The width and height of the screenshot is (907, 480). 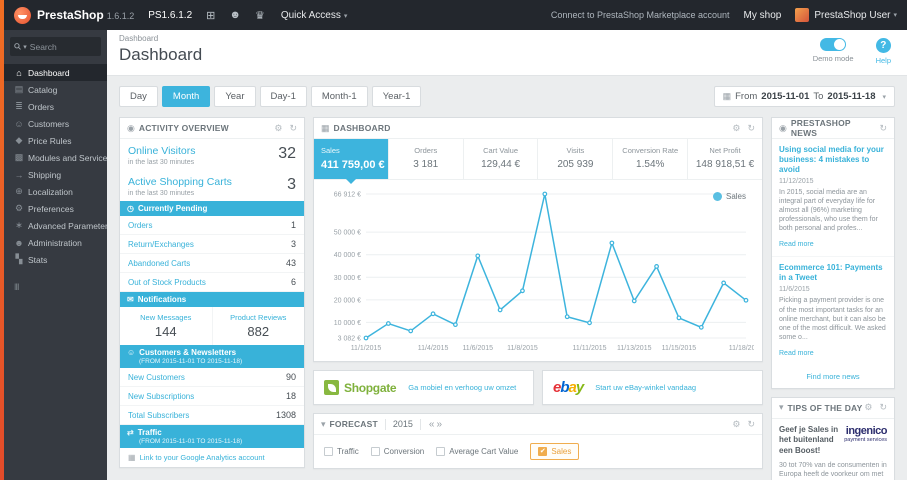 I want to click on active-carts-value: 3, so click(x=291, y=184).